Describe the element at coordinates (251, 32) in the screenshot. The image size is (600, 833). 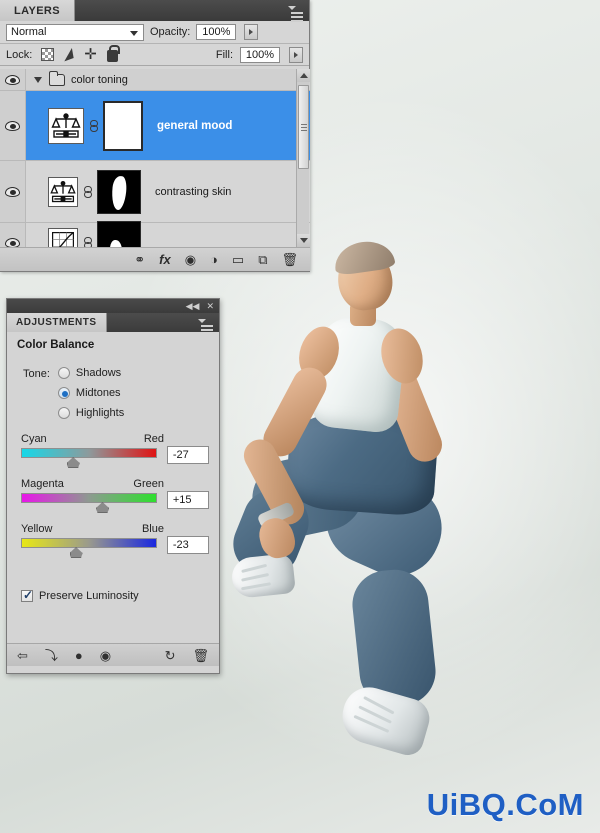
I see `opacity-stepper` at that location.